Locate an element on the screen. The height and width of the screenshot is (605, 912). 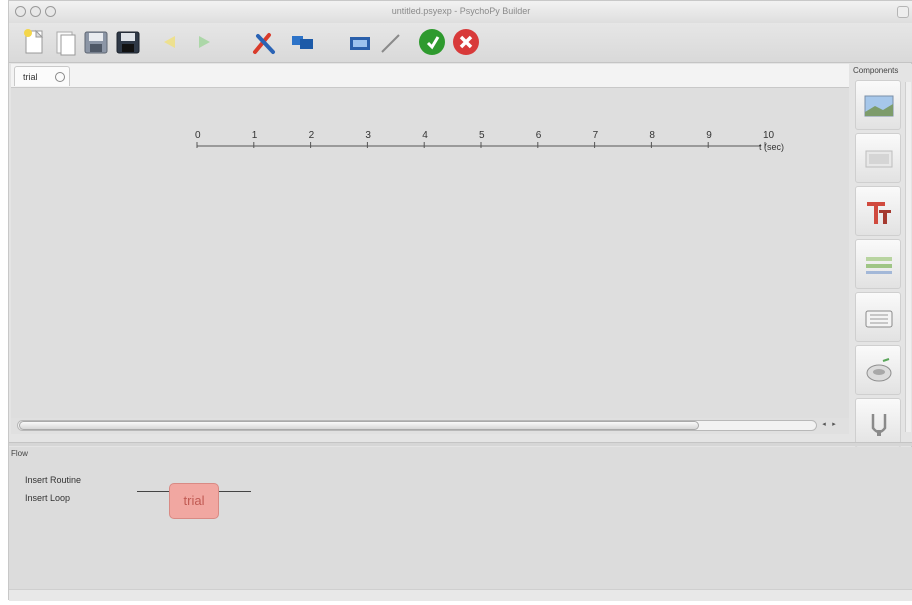
title-bar: untitled.psyexp - PsychoPy Builder is located at coordinates (460, 12).